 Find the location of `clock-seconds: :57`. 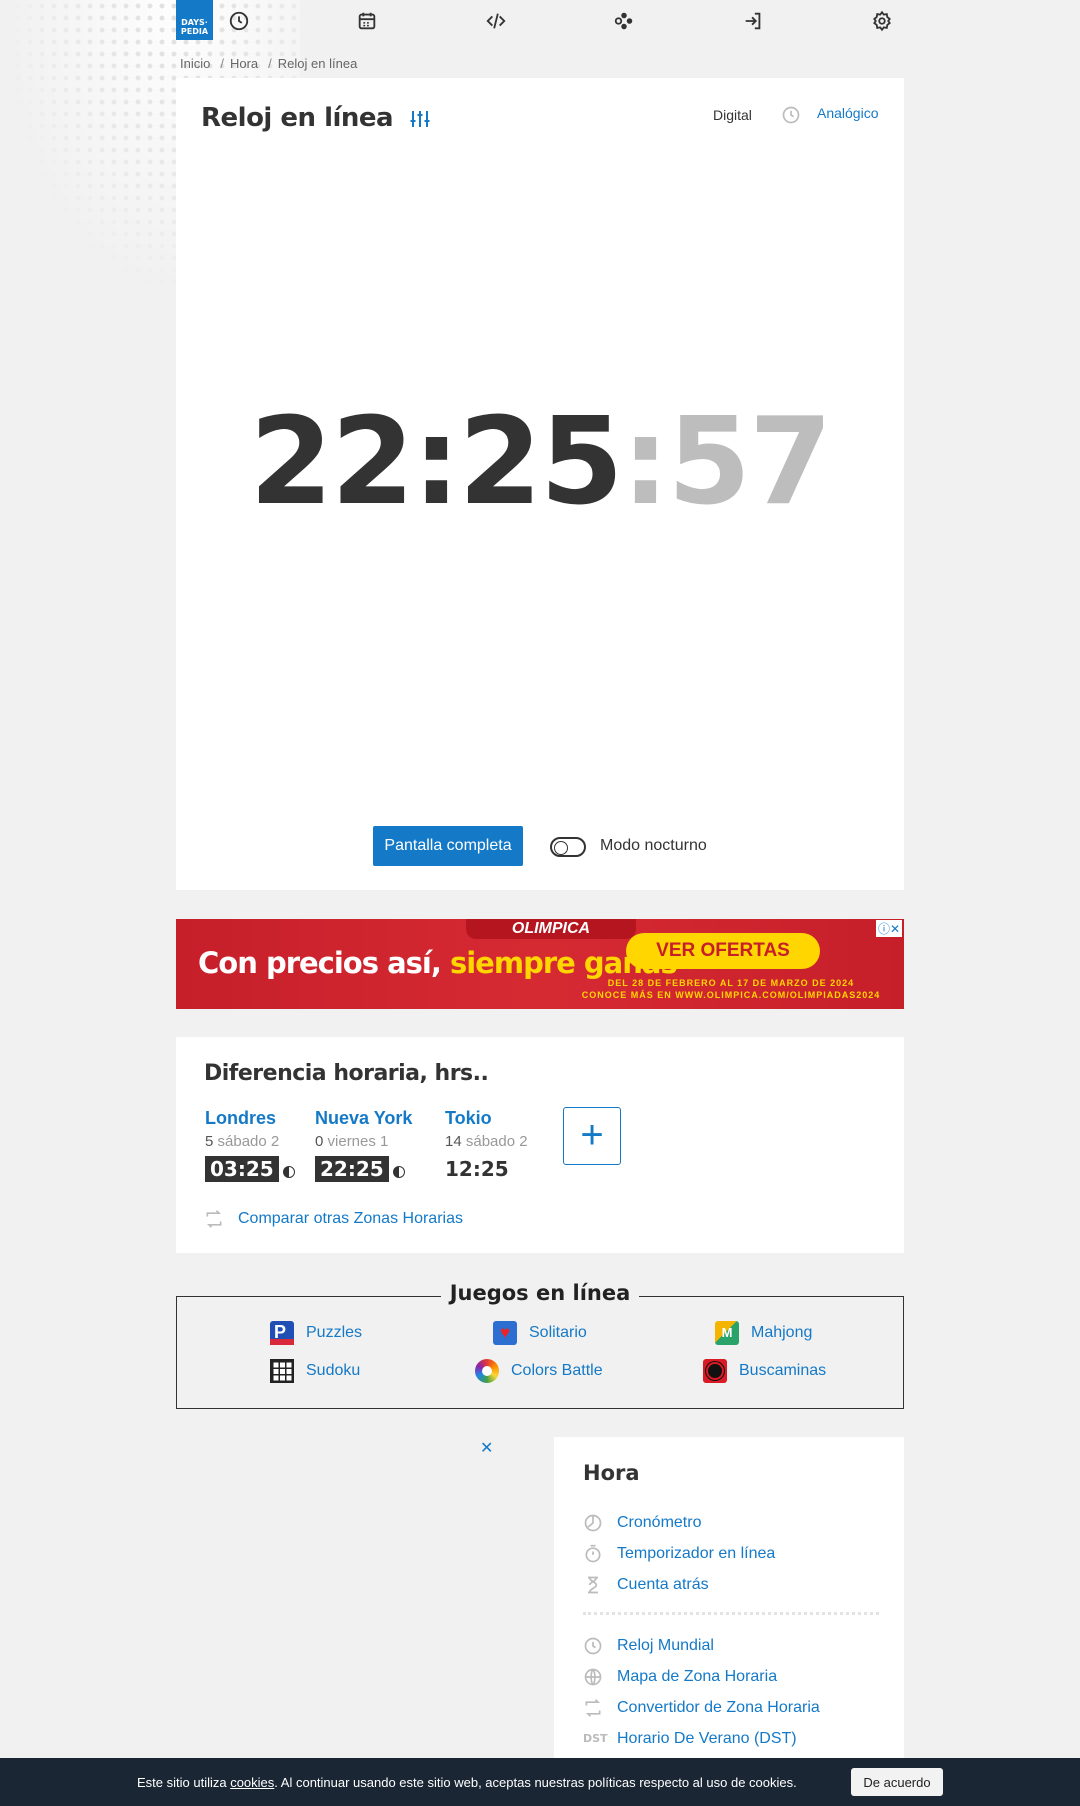

clock-seconds: :57 is located at coordinates (727, 462).